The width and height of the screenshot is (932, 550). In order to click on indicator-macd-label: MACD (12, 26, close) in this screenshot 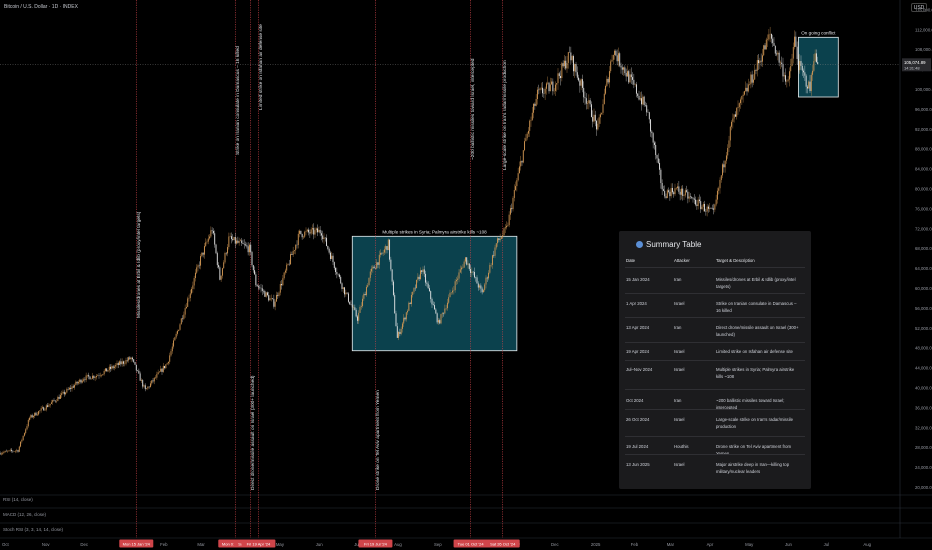, I will do `click(24, 514)`.